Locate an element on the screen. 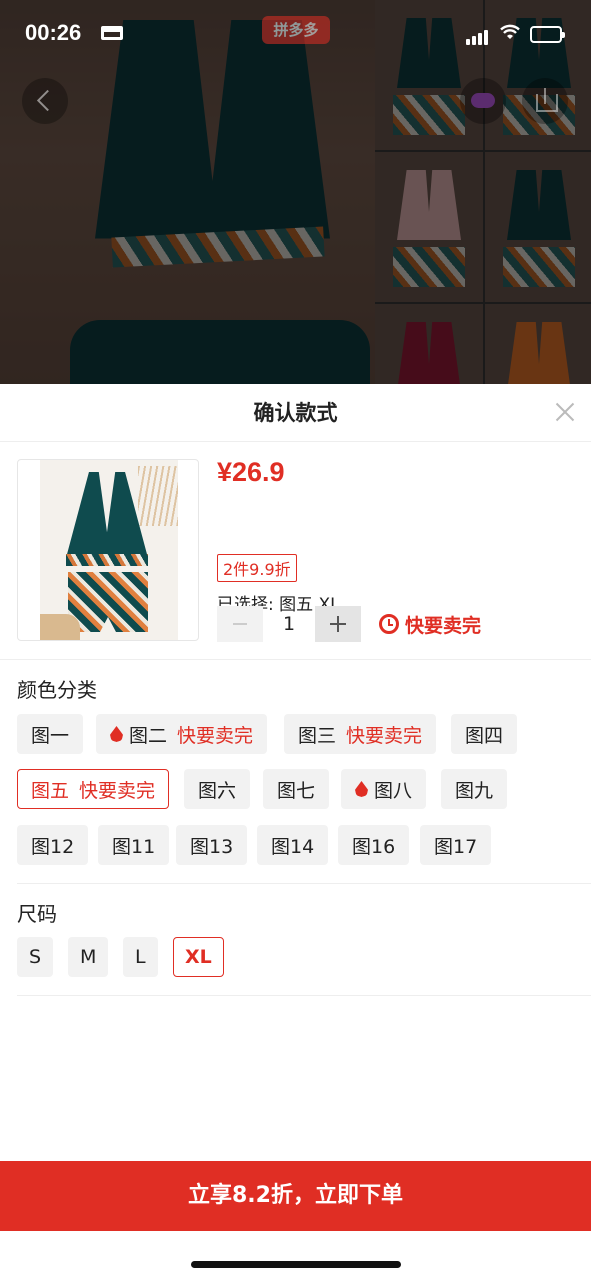  color-option: 图九 is located at coordinates (474, 789).